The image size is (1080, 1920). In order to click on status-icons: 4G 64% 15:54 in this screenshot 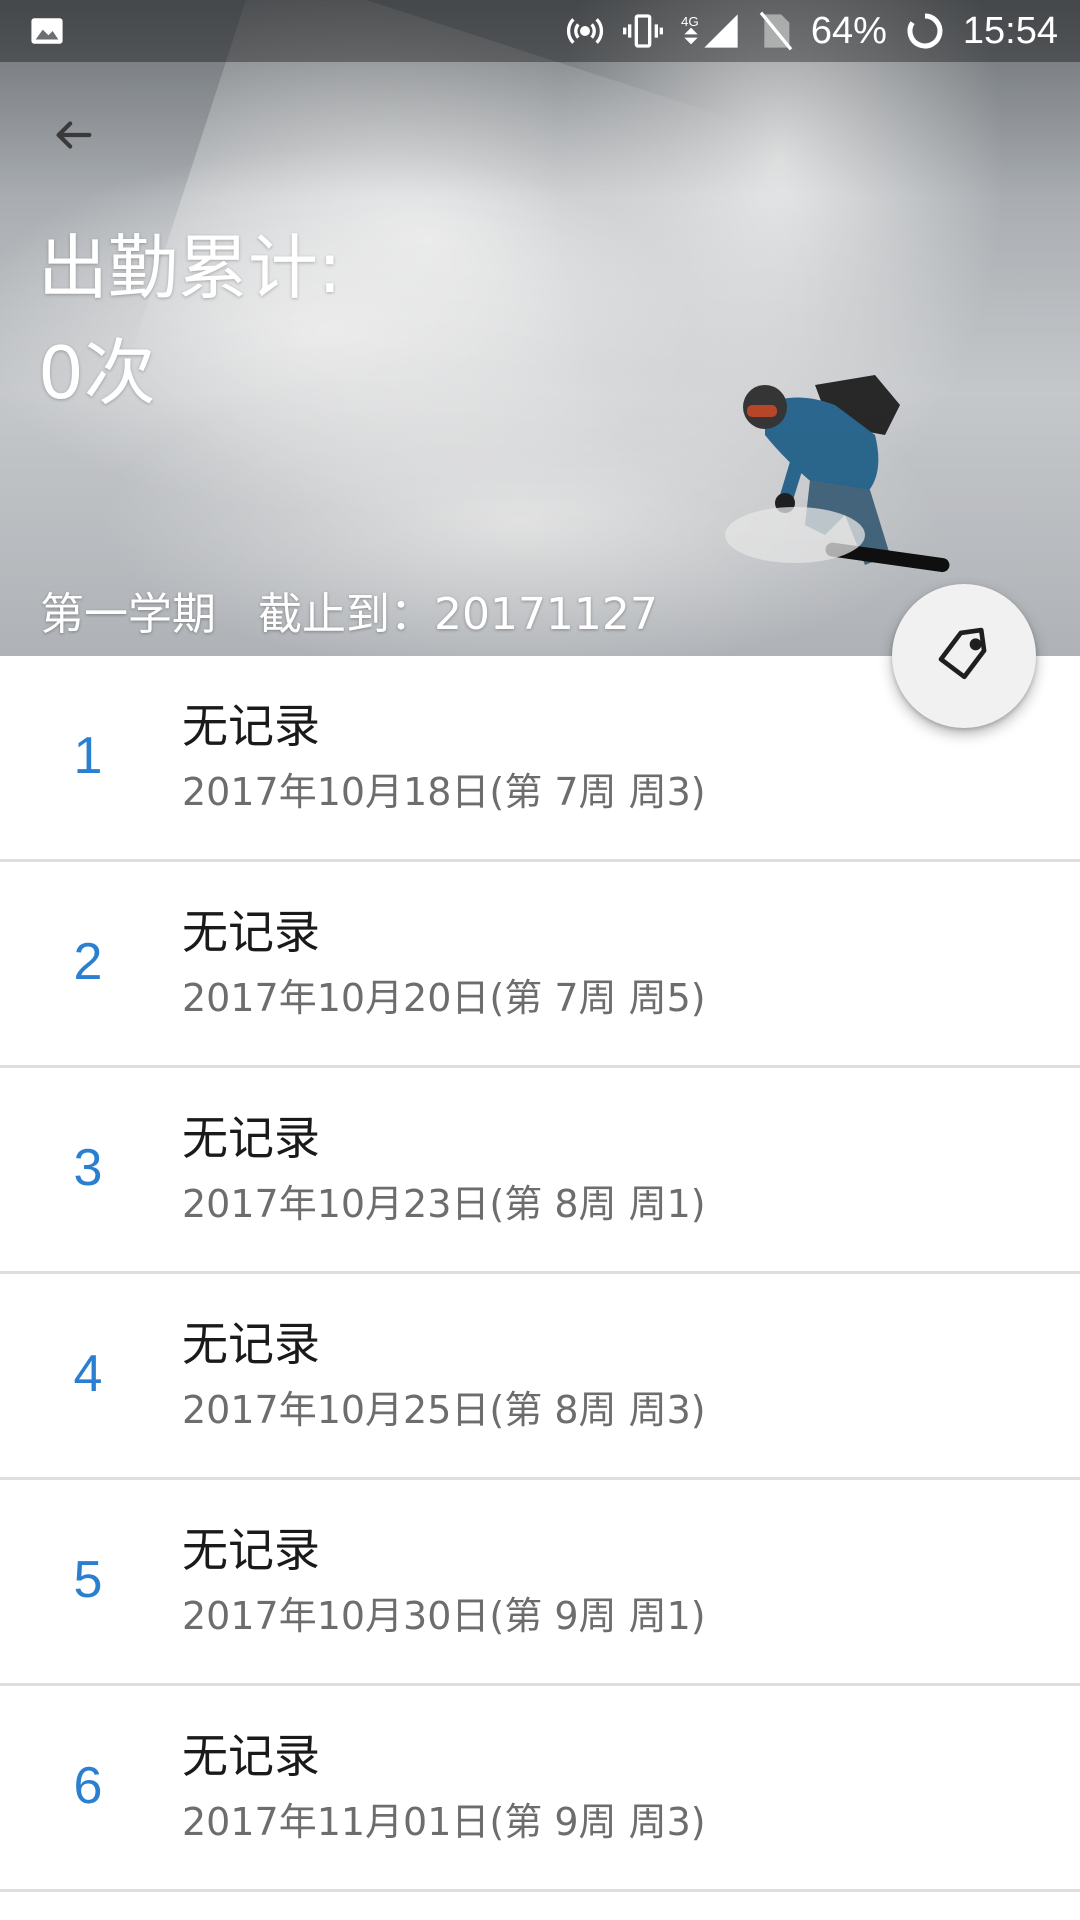, I will do `click(811, 31)`.